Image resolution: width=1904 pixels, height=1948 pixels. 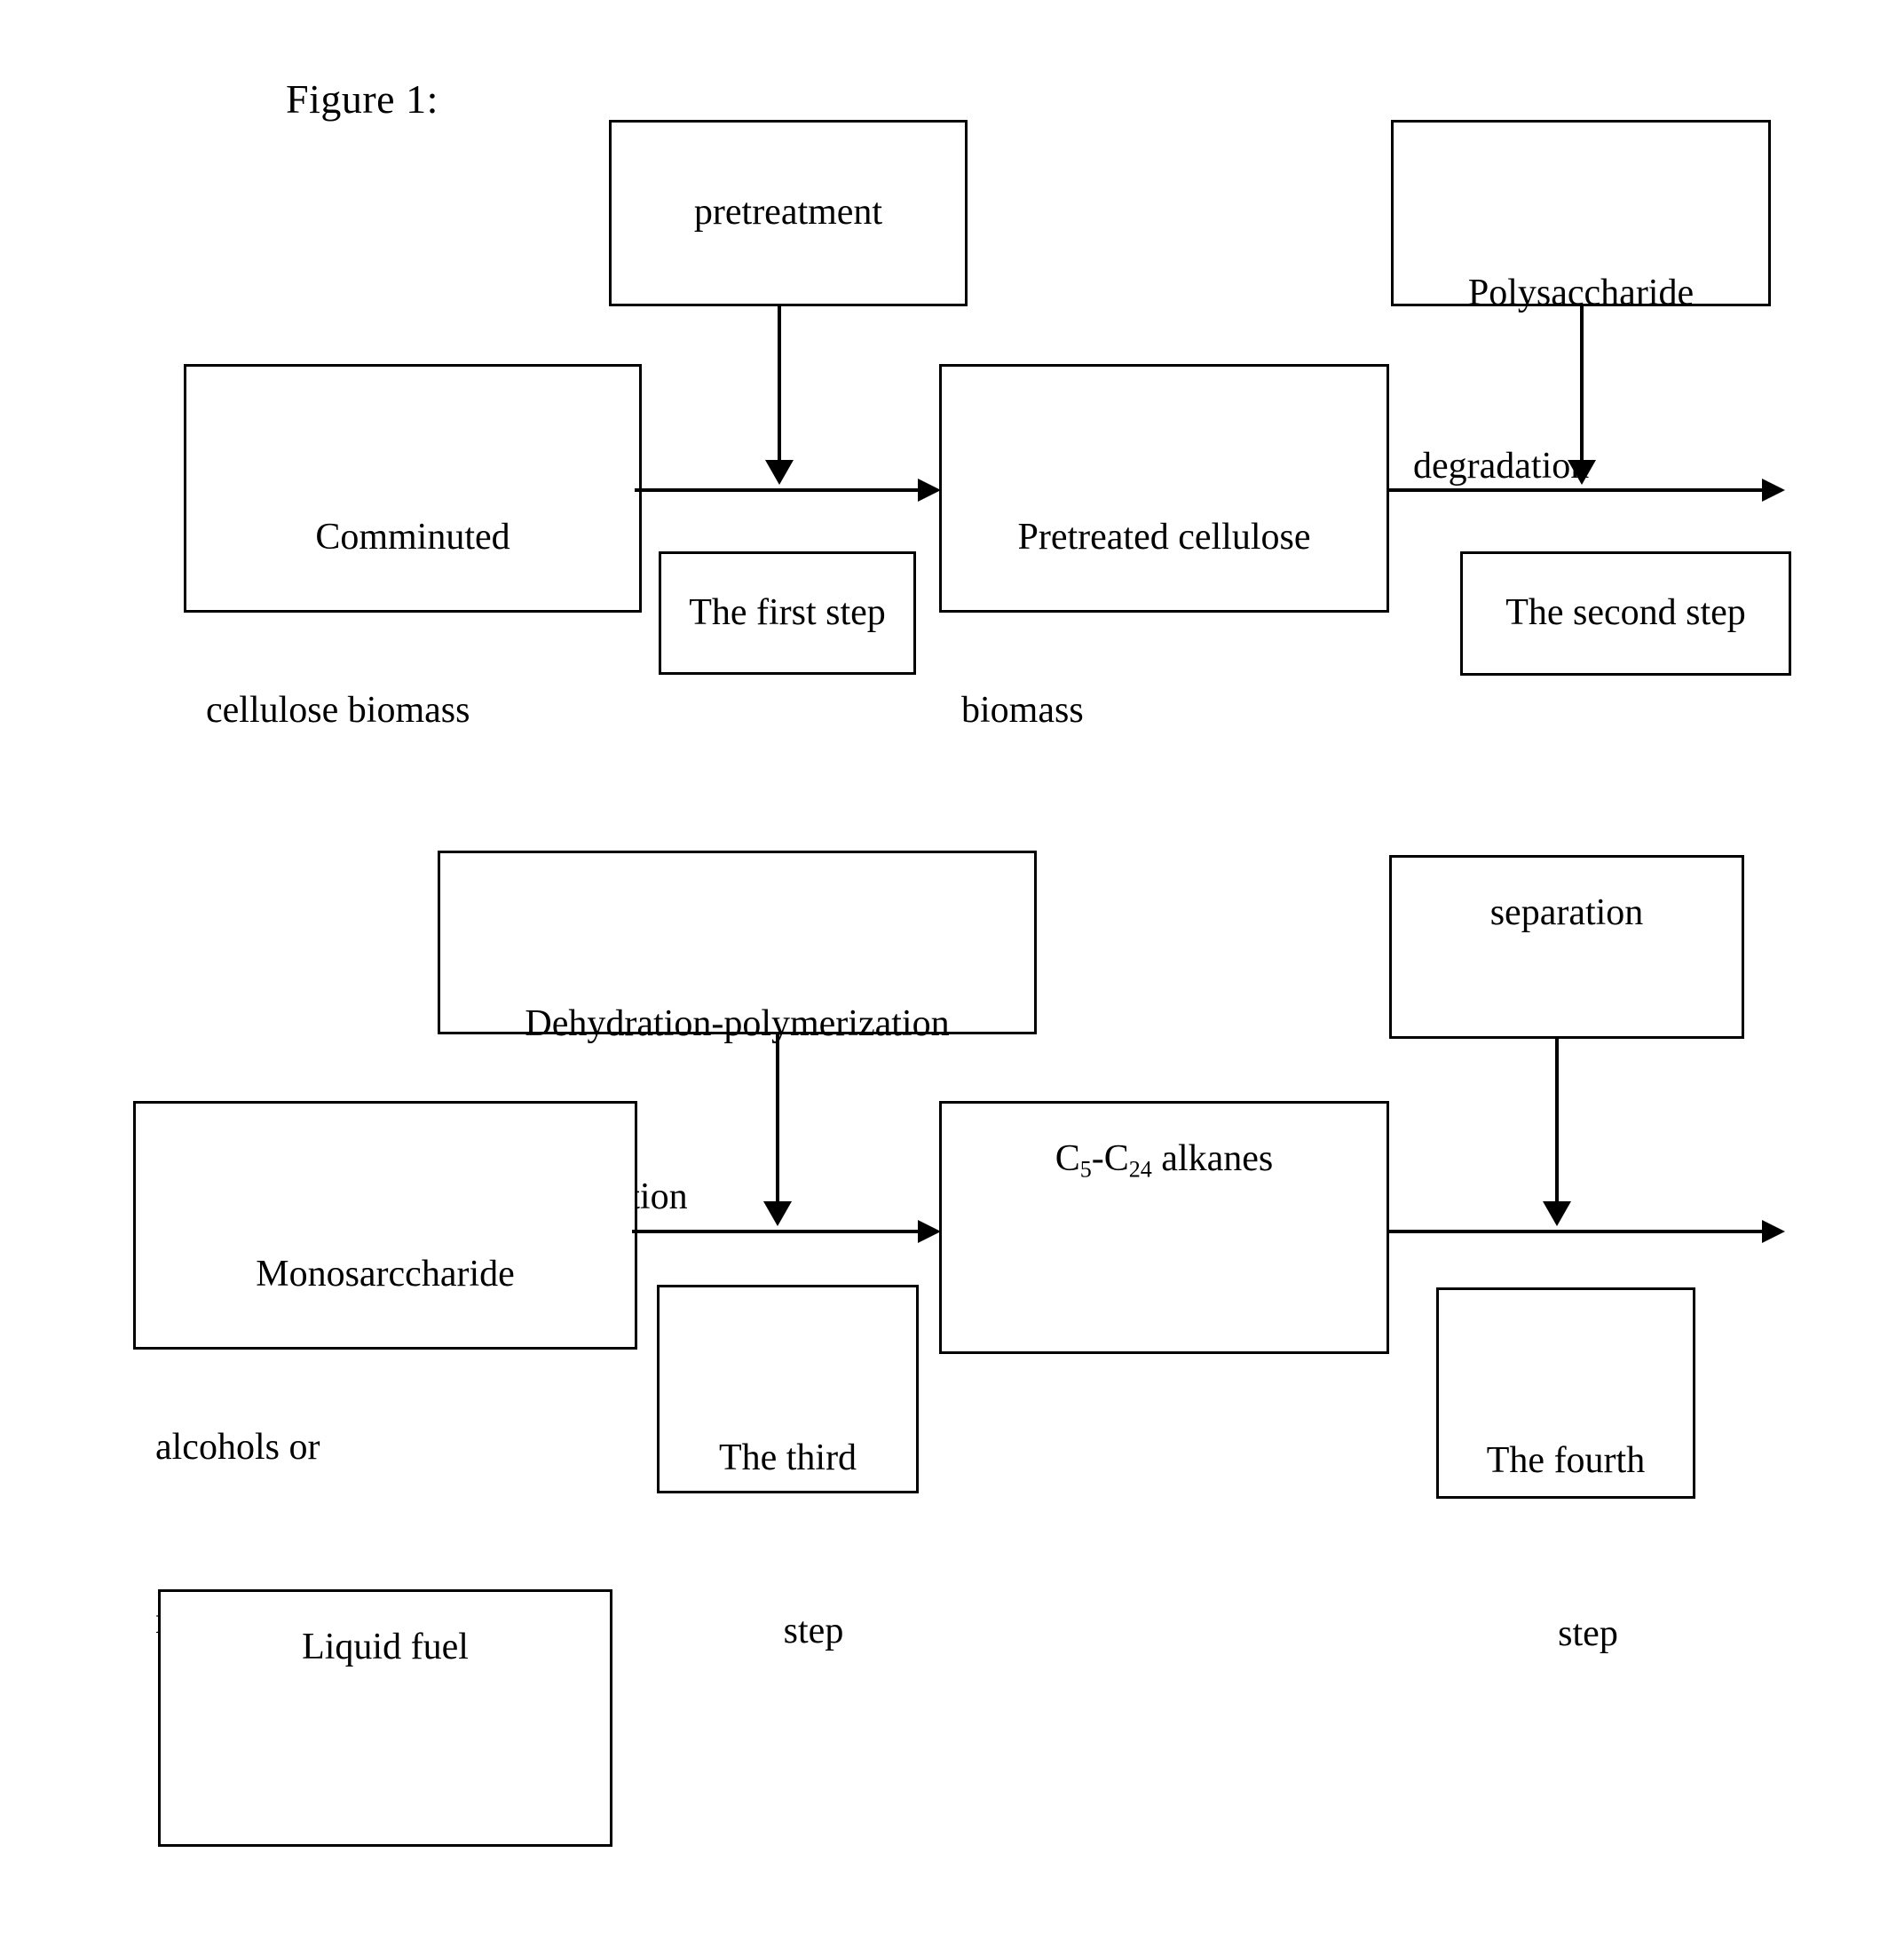 I want to click on connector-separation-down, so click(x=1557, y=1122).